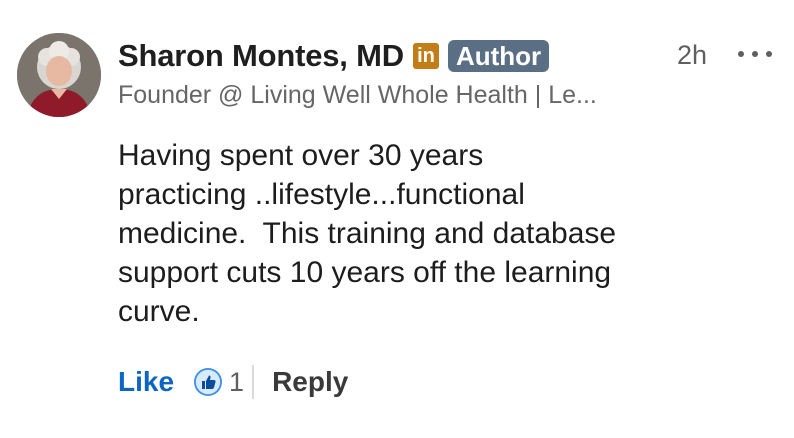  I want to click on author-badge: Author, so click(498, 56).